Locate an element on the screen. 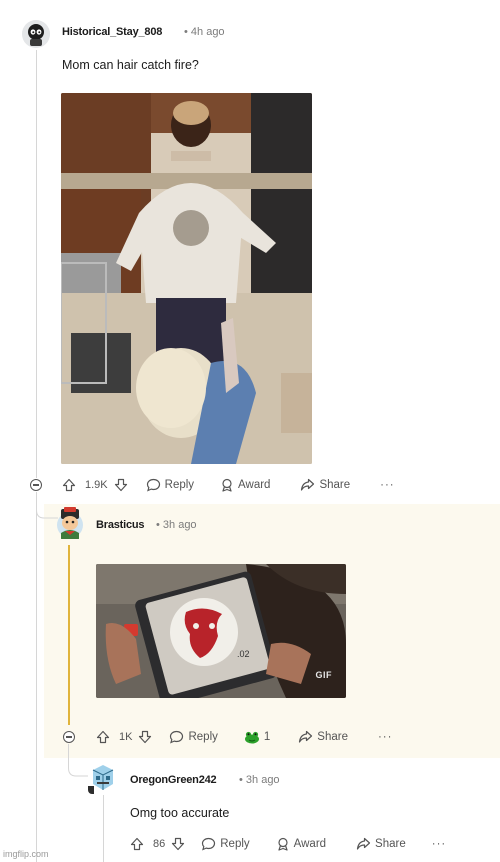  award-count: 1 is located at coordinates (267, 737).